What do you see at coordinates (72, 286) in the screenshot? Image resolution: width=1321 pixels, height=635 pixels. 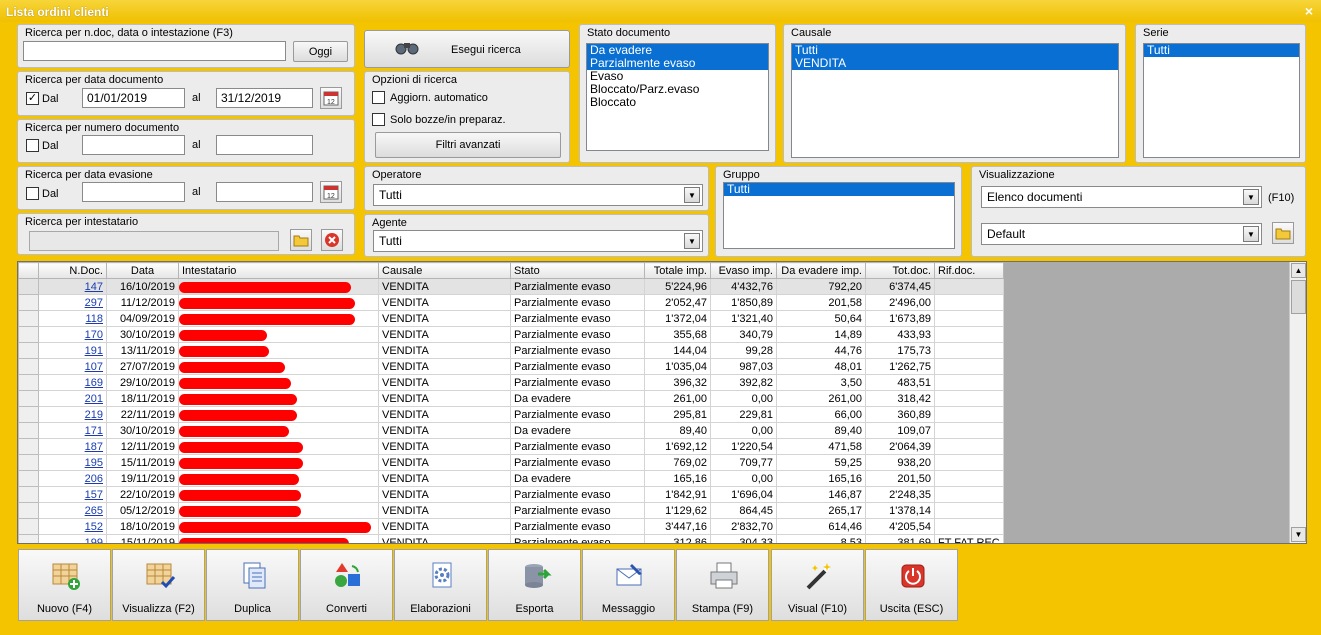 I see `doc-number-link: 147` at bounding box center [72, 286].